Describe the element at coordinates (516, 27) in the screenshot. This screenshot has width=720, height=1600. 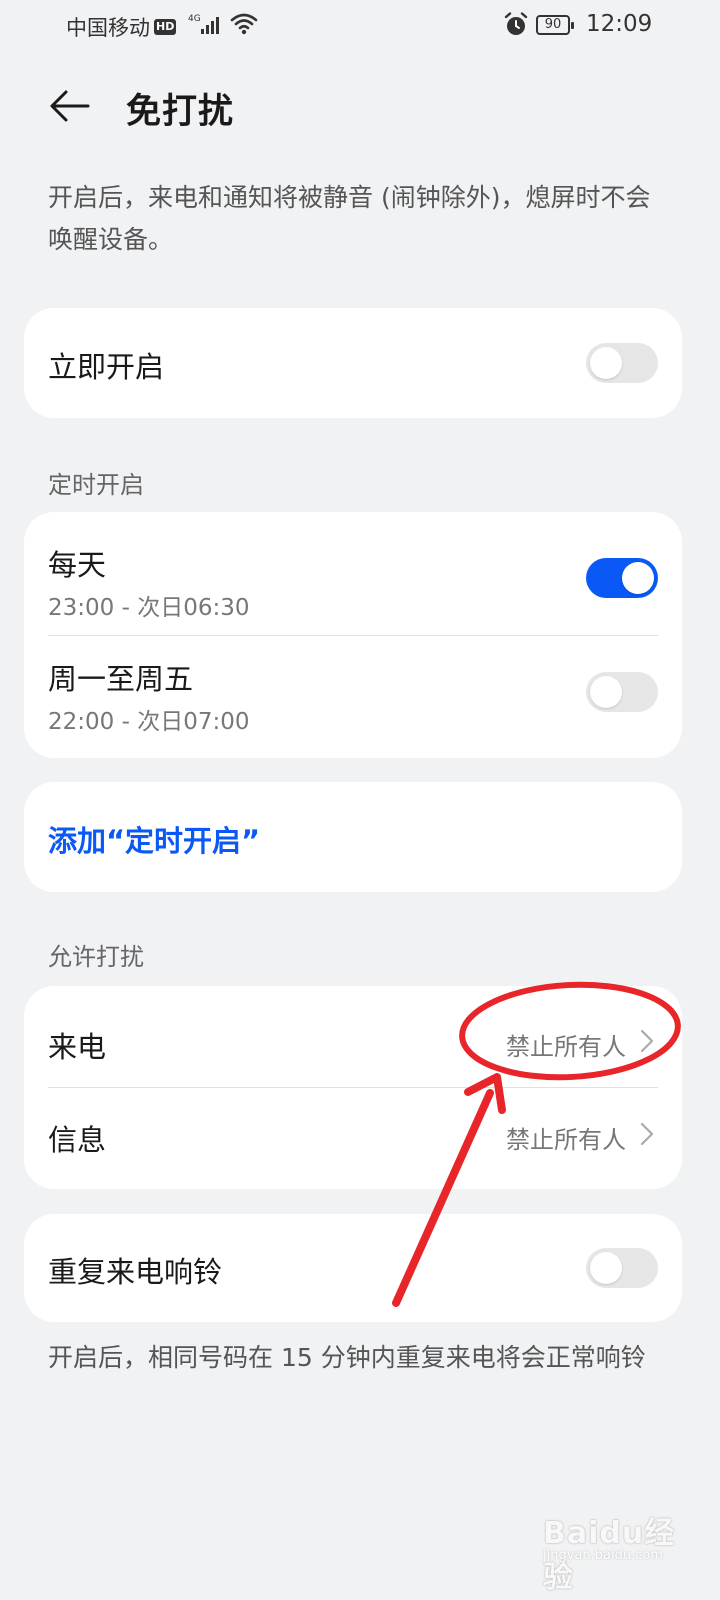
I see `alarm-icon` at that location.